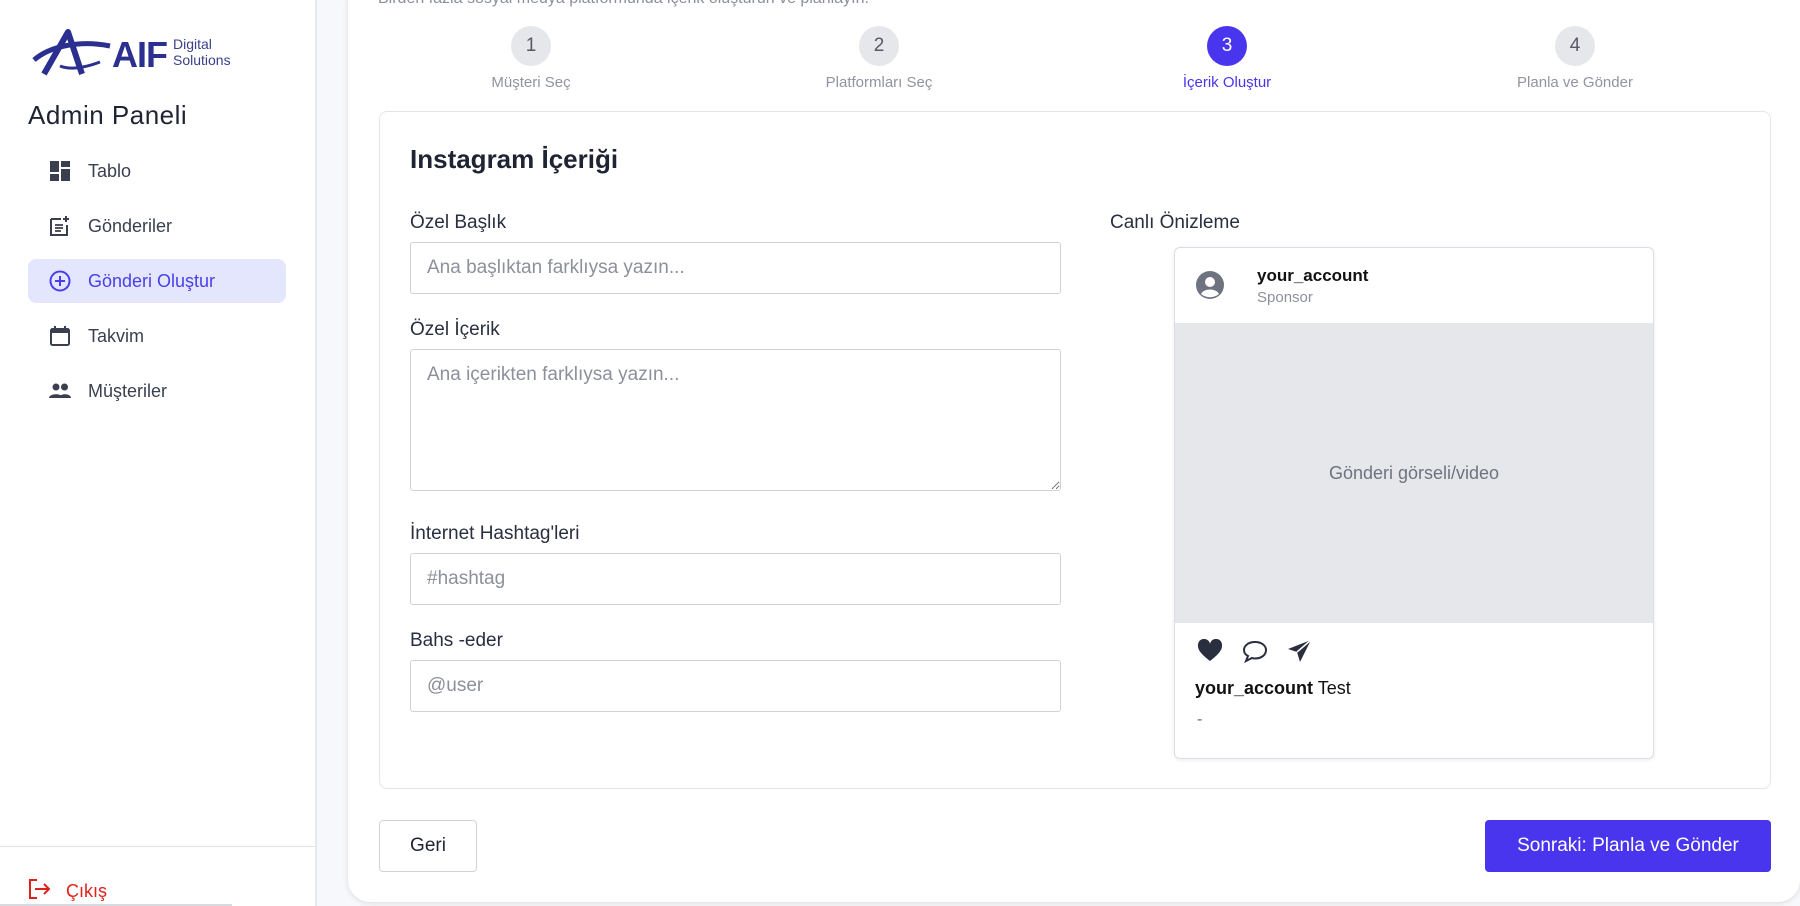 This screenshot has width=1800, height=906. I want to click on next-button: Sonraki: Planla ve Gönder, so click(1628, 846).